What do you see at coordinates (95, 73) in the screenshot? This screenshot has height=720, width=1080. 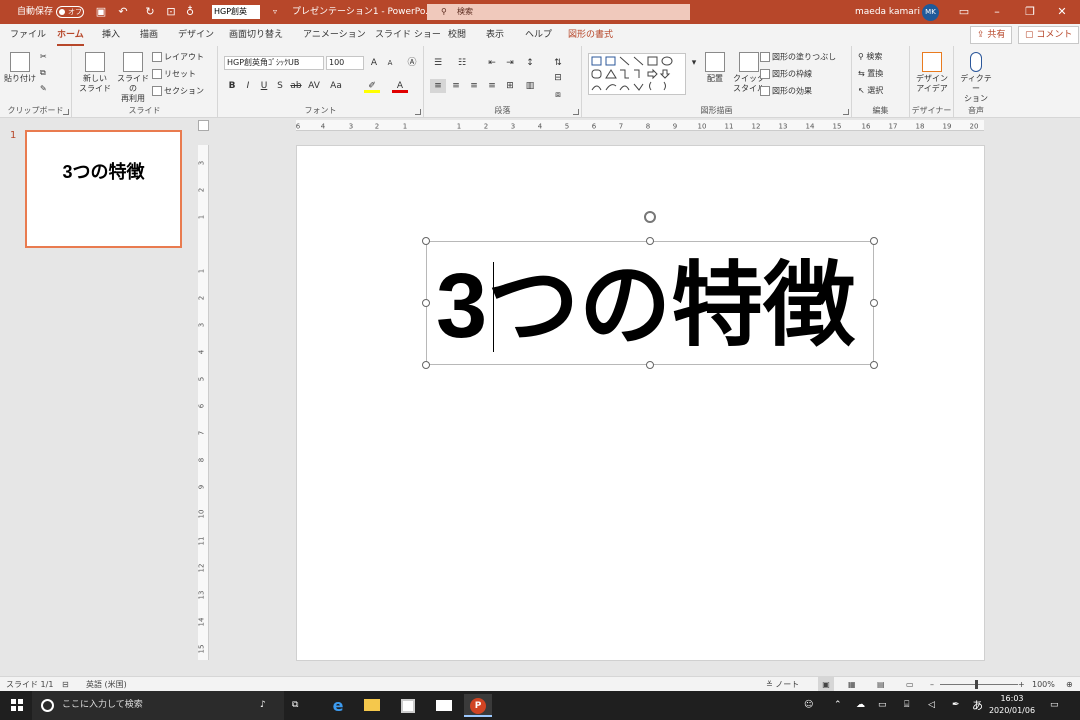 I see `new-slide-button: 新しい スライド` at bounding box center [95, 73].